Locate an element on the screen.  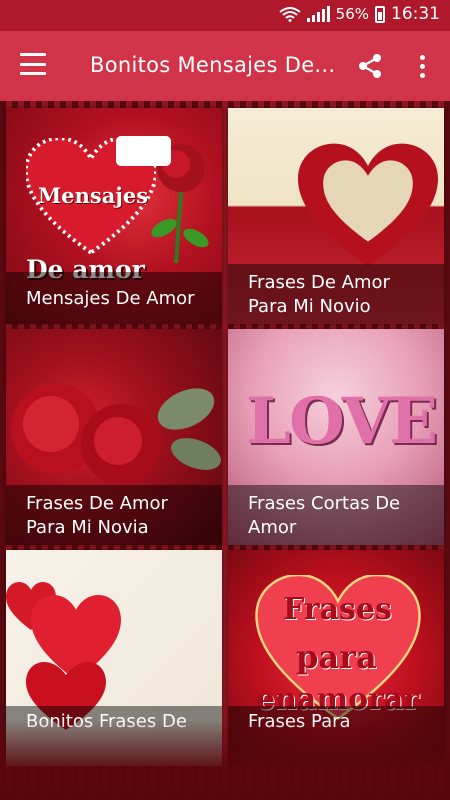
hamburger-menu-icon is located at coordinates (33, 64).